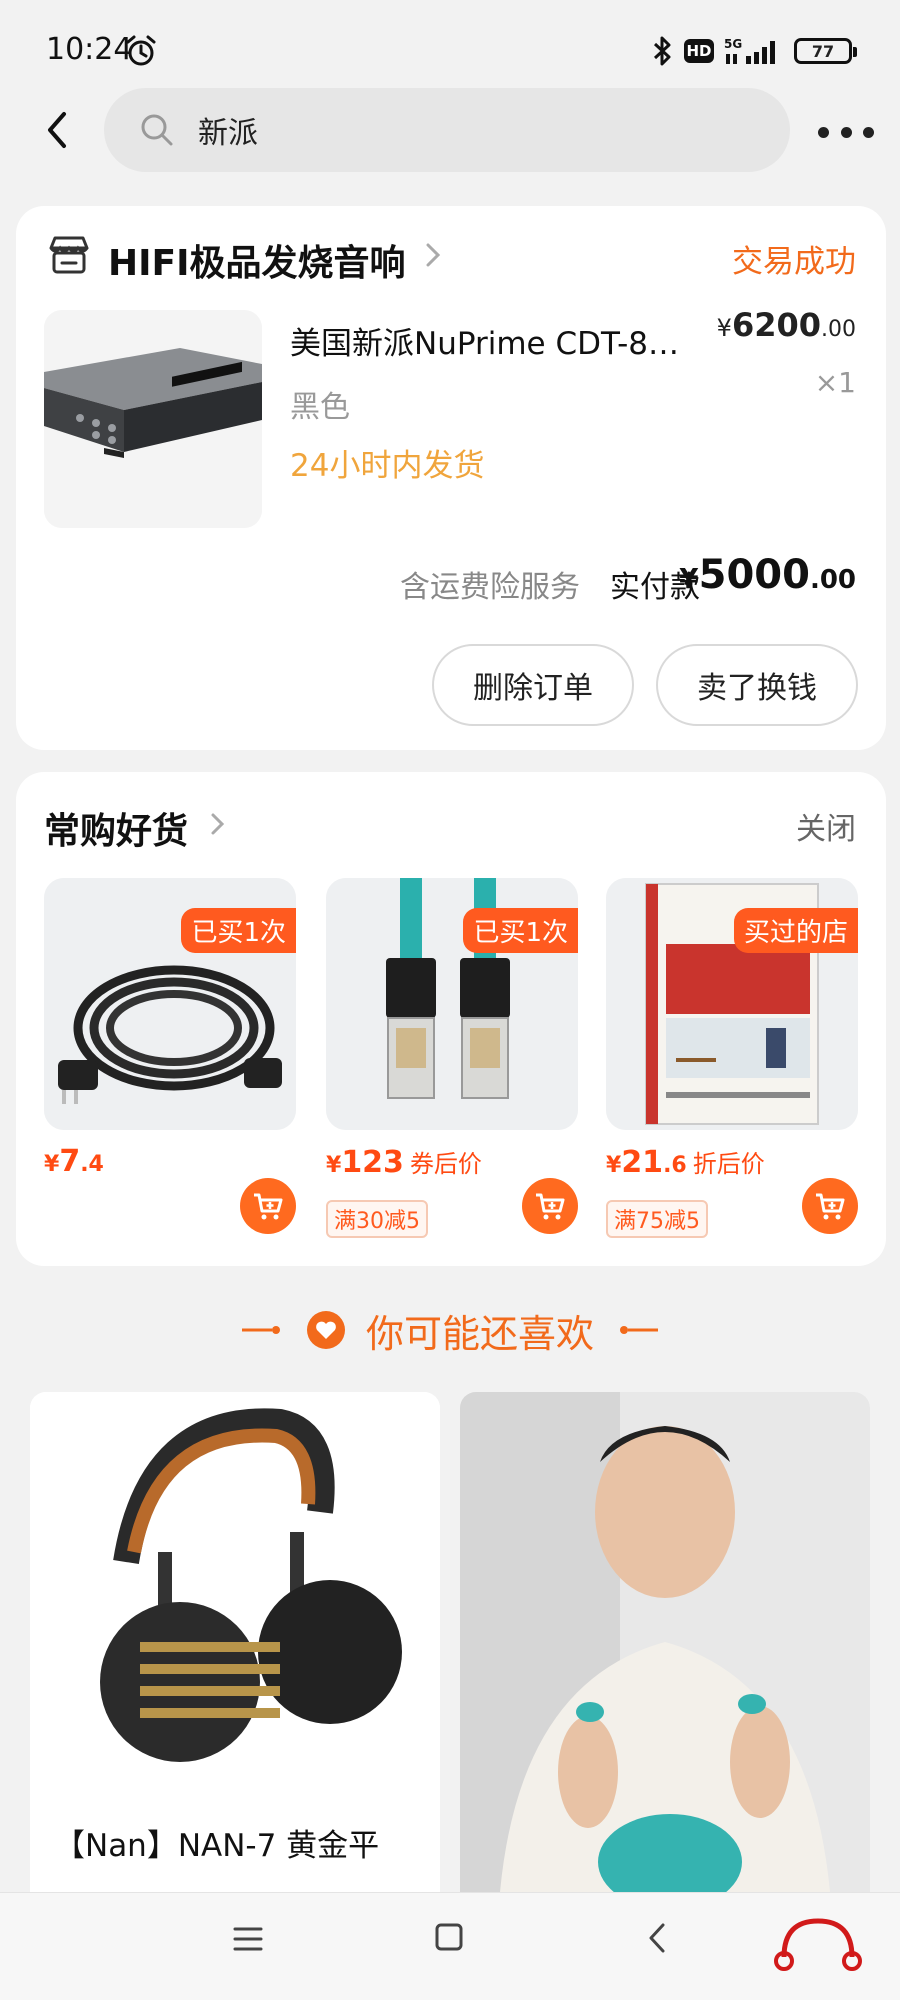 Image resolution: width=900 pixels, height=2000 pixels. What do you see at coordinates (835, 382) in the screenshot?
I see `product-quantity: ×1` at bounding box center [835, 382].